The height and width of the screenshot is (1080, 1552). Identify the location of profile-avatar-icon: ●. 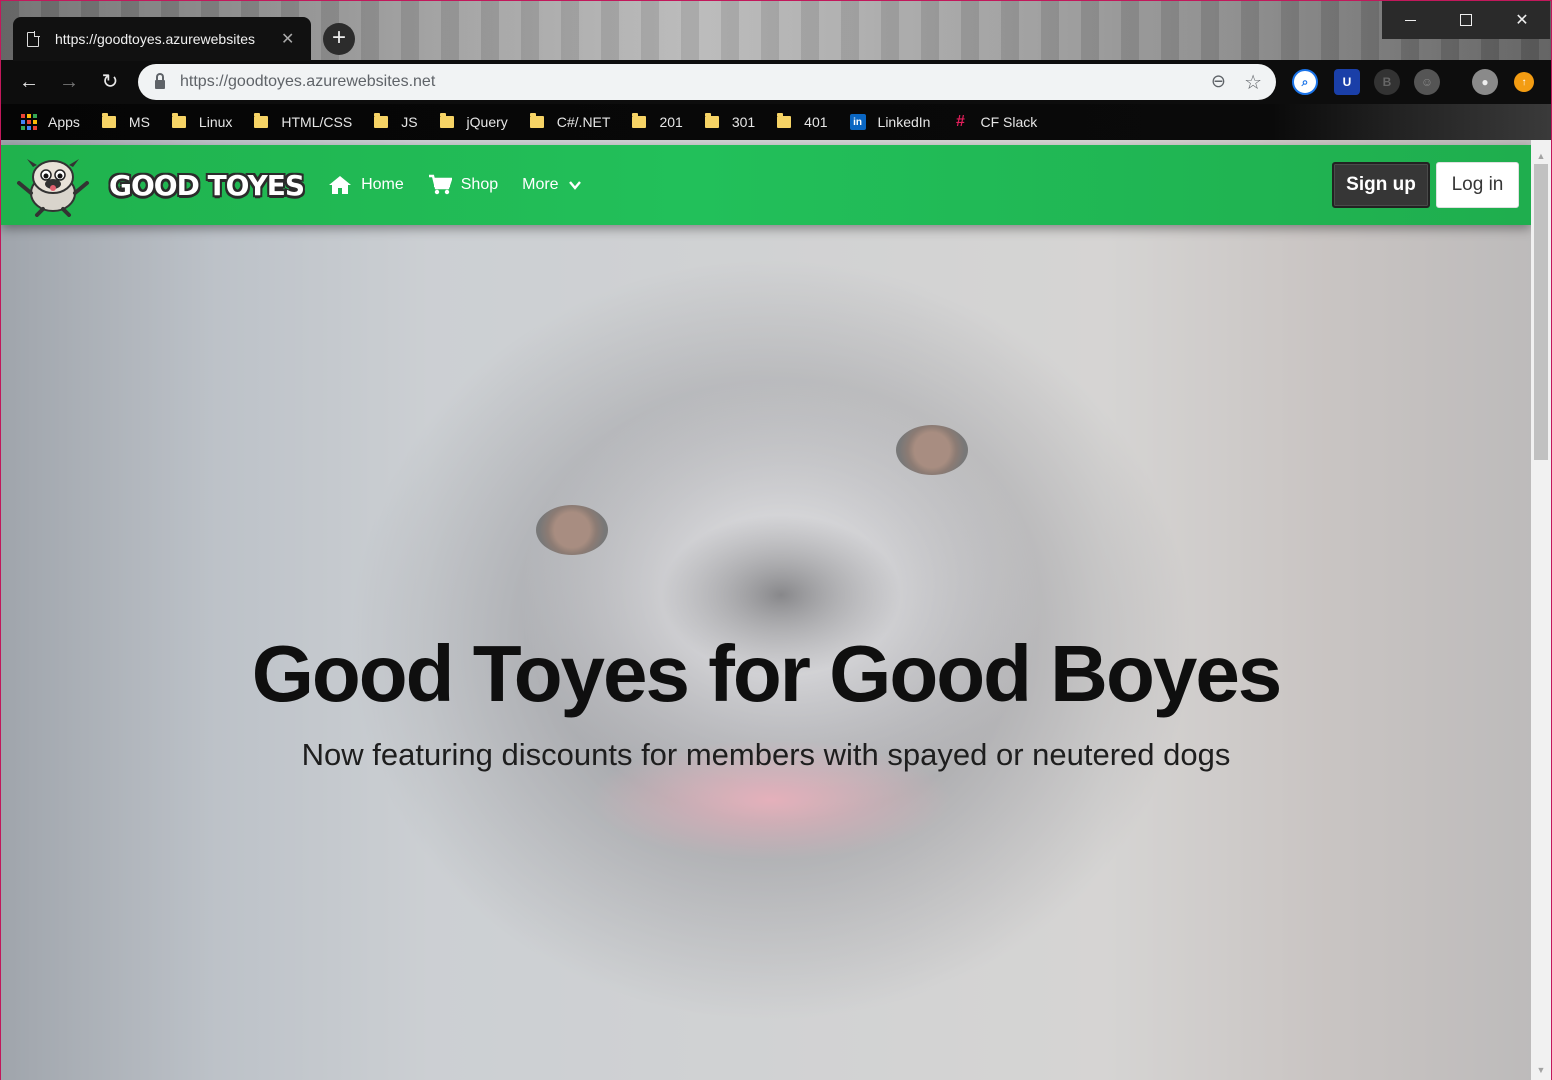
(1485, 82).